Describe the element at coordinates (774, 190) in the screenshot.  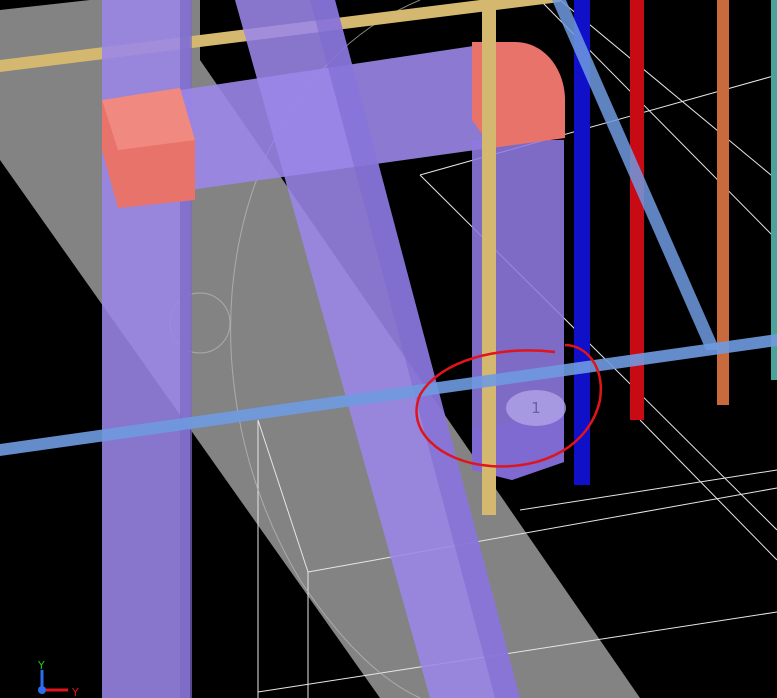
I see `pipe-cyan-edge` at that location.